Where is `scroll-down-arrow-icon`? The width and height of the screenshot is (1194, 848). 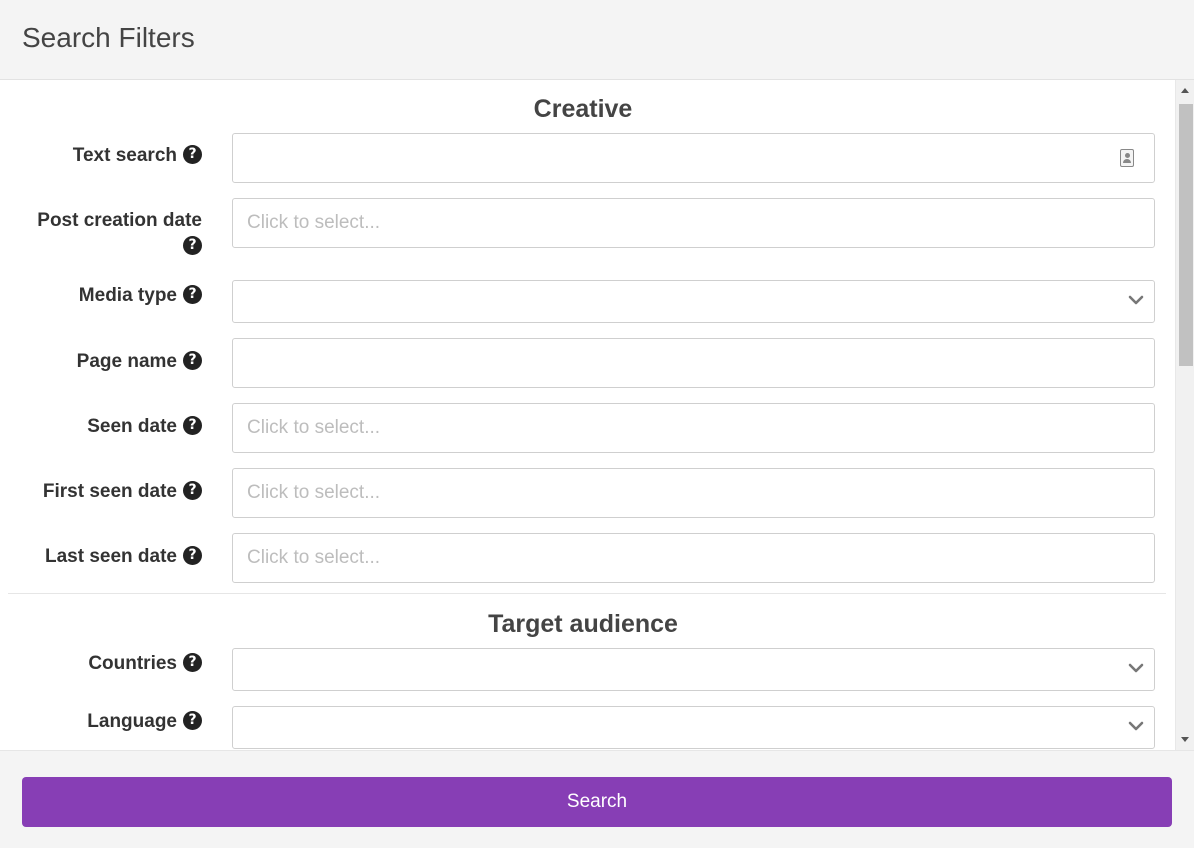
scroll-down-arrow-icon is located at coordinates (1185, 739).